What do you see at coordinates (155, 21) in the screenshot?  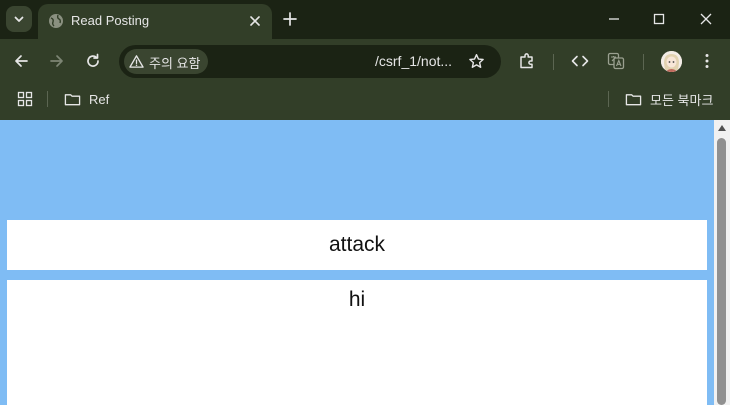 I see `browser-tab-active: Read Posting` at bounding box center [155, 21].